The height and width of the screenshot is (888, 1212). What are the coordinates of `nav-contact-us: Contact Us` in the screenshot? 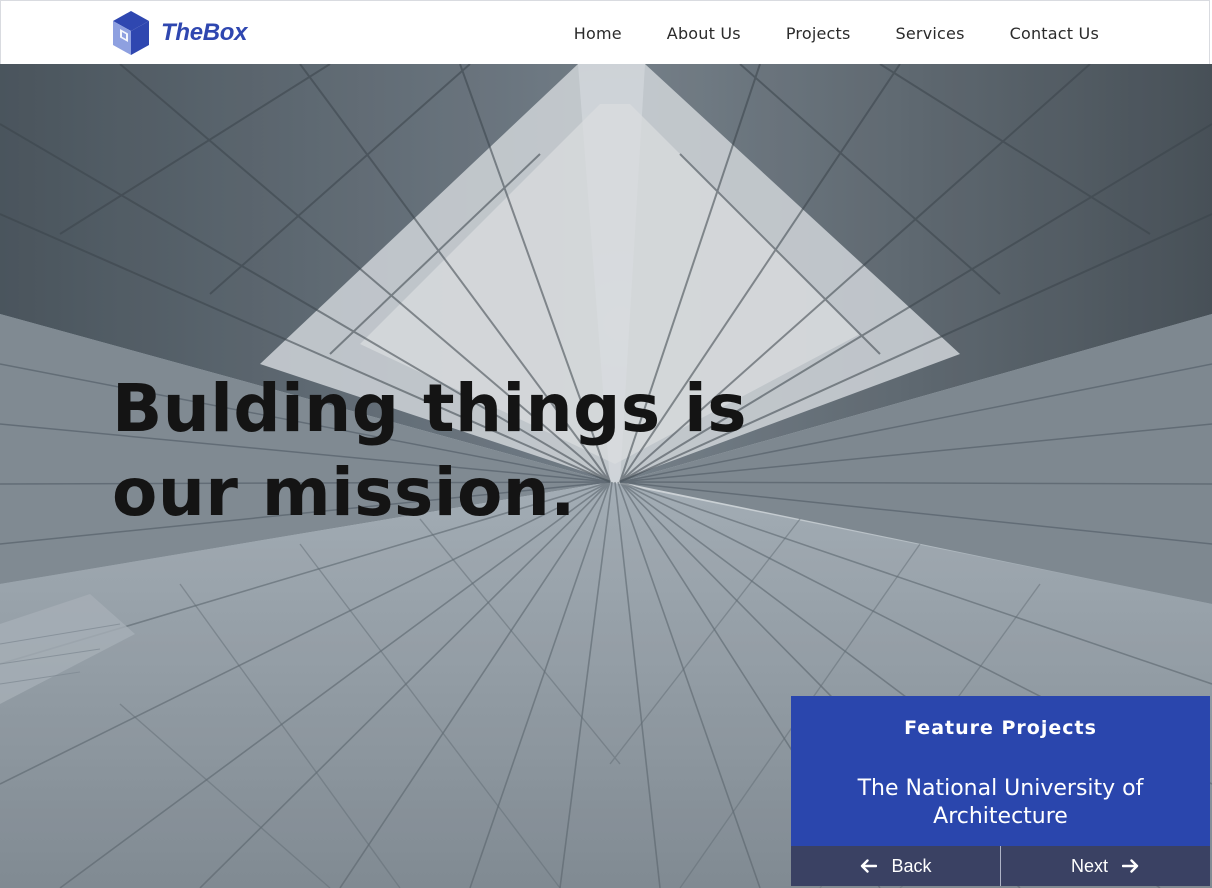 It's located at (1054, 33).